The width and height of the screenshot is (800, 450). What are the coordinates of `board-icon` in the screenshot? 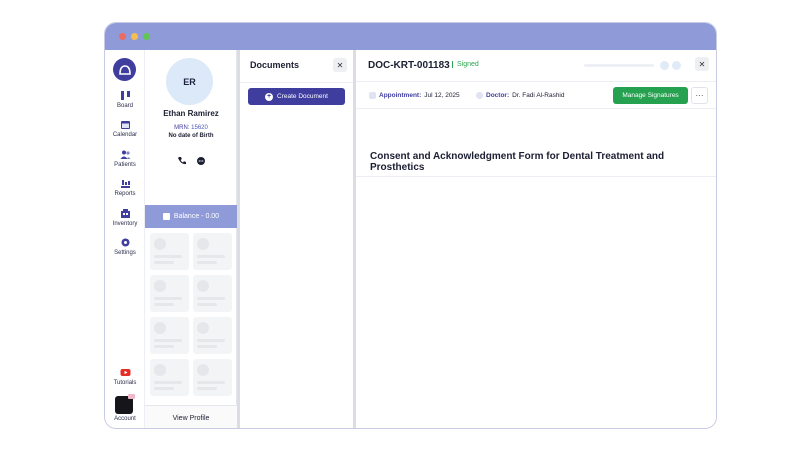 It's located at (125, 95).